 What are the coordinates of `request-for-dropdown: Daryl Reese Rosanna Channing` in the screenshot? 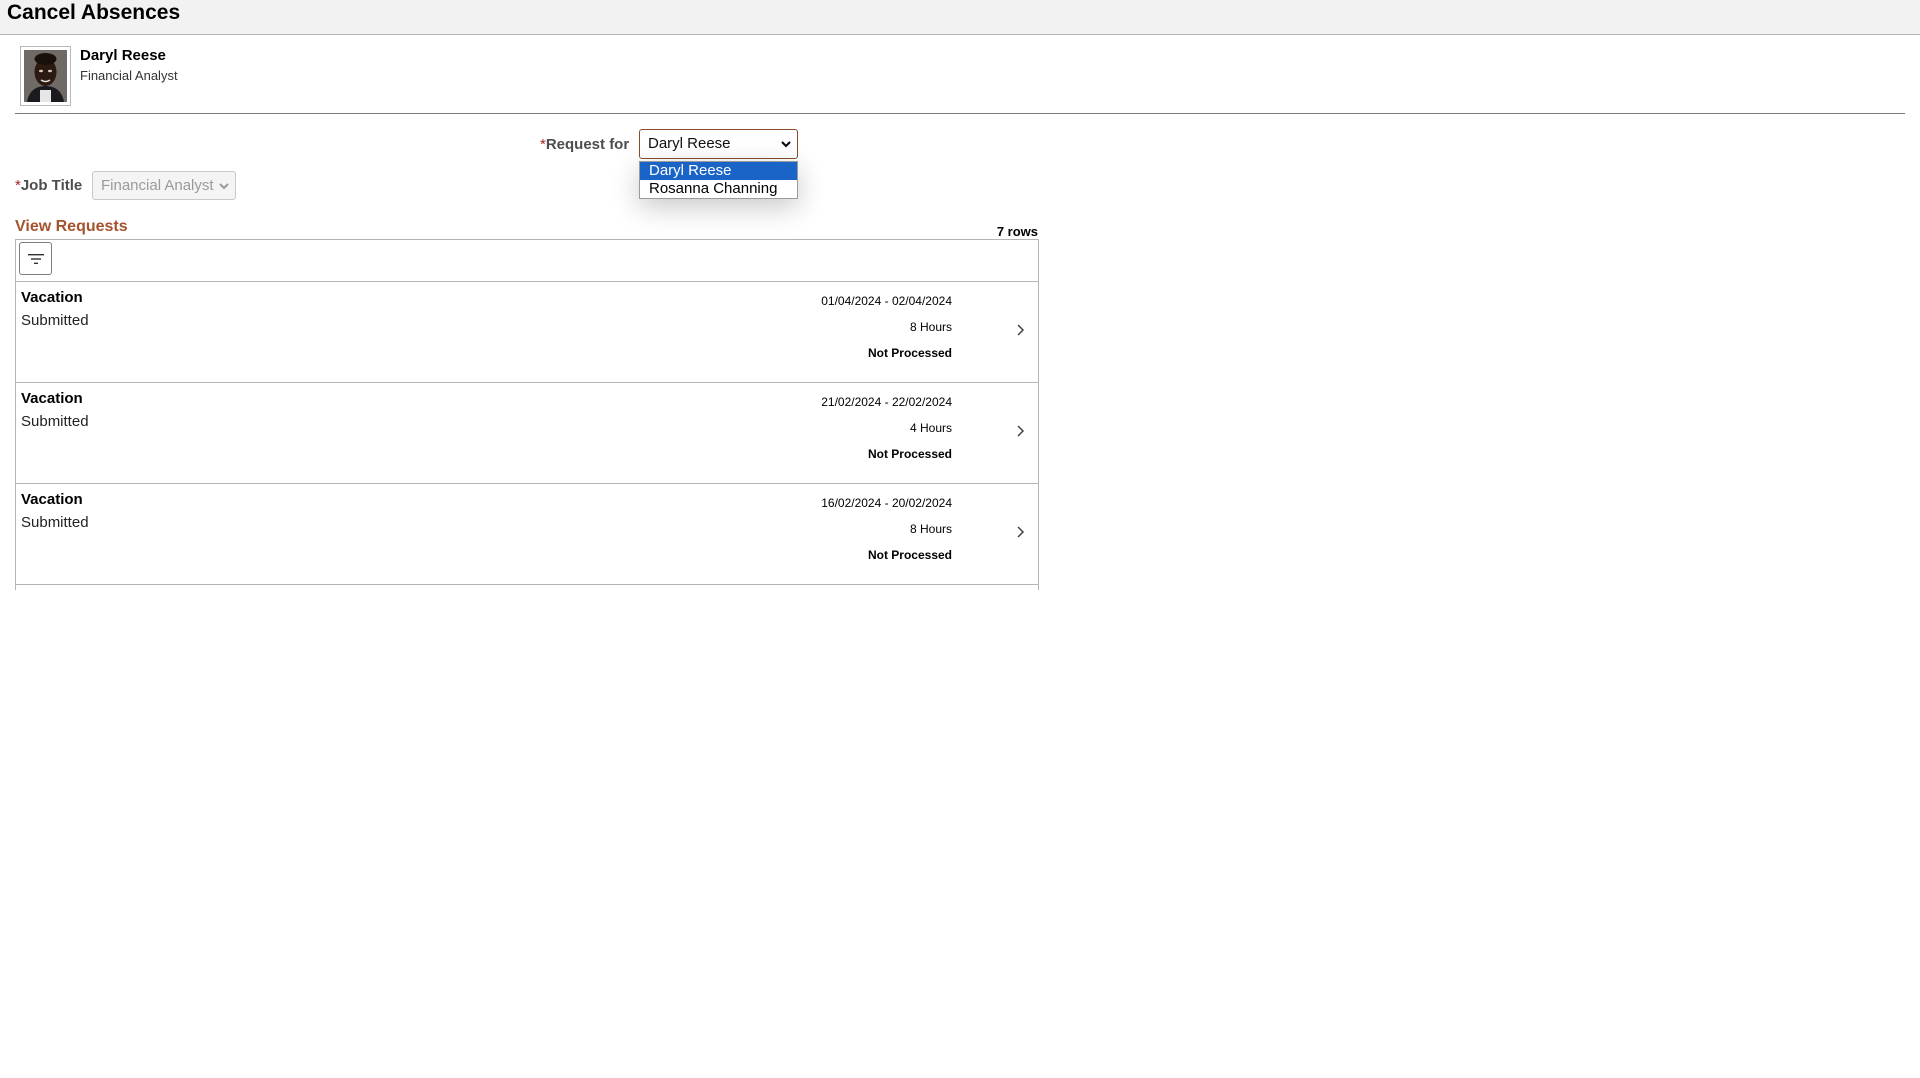 It's located at (718, 180).